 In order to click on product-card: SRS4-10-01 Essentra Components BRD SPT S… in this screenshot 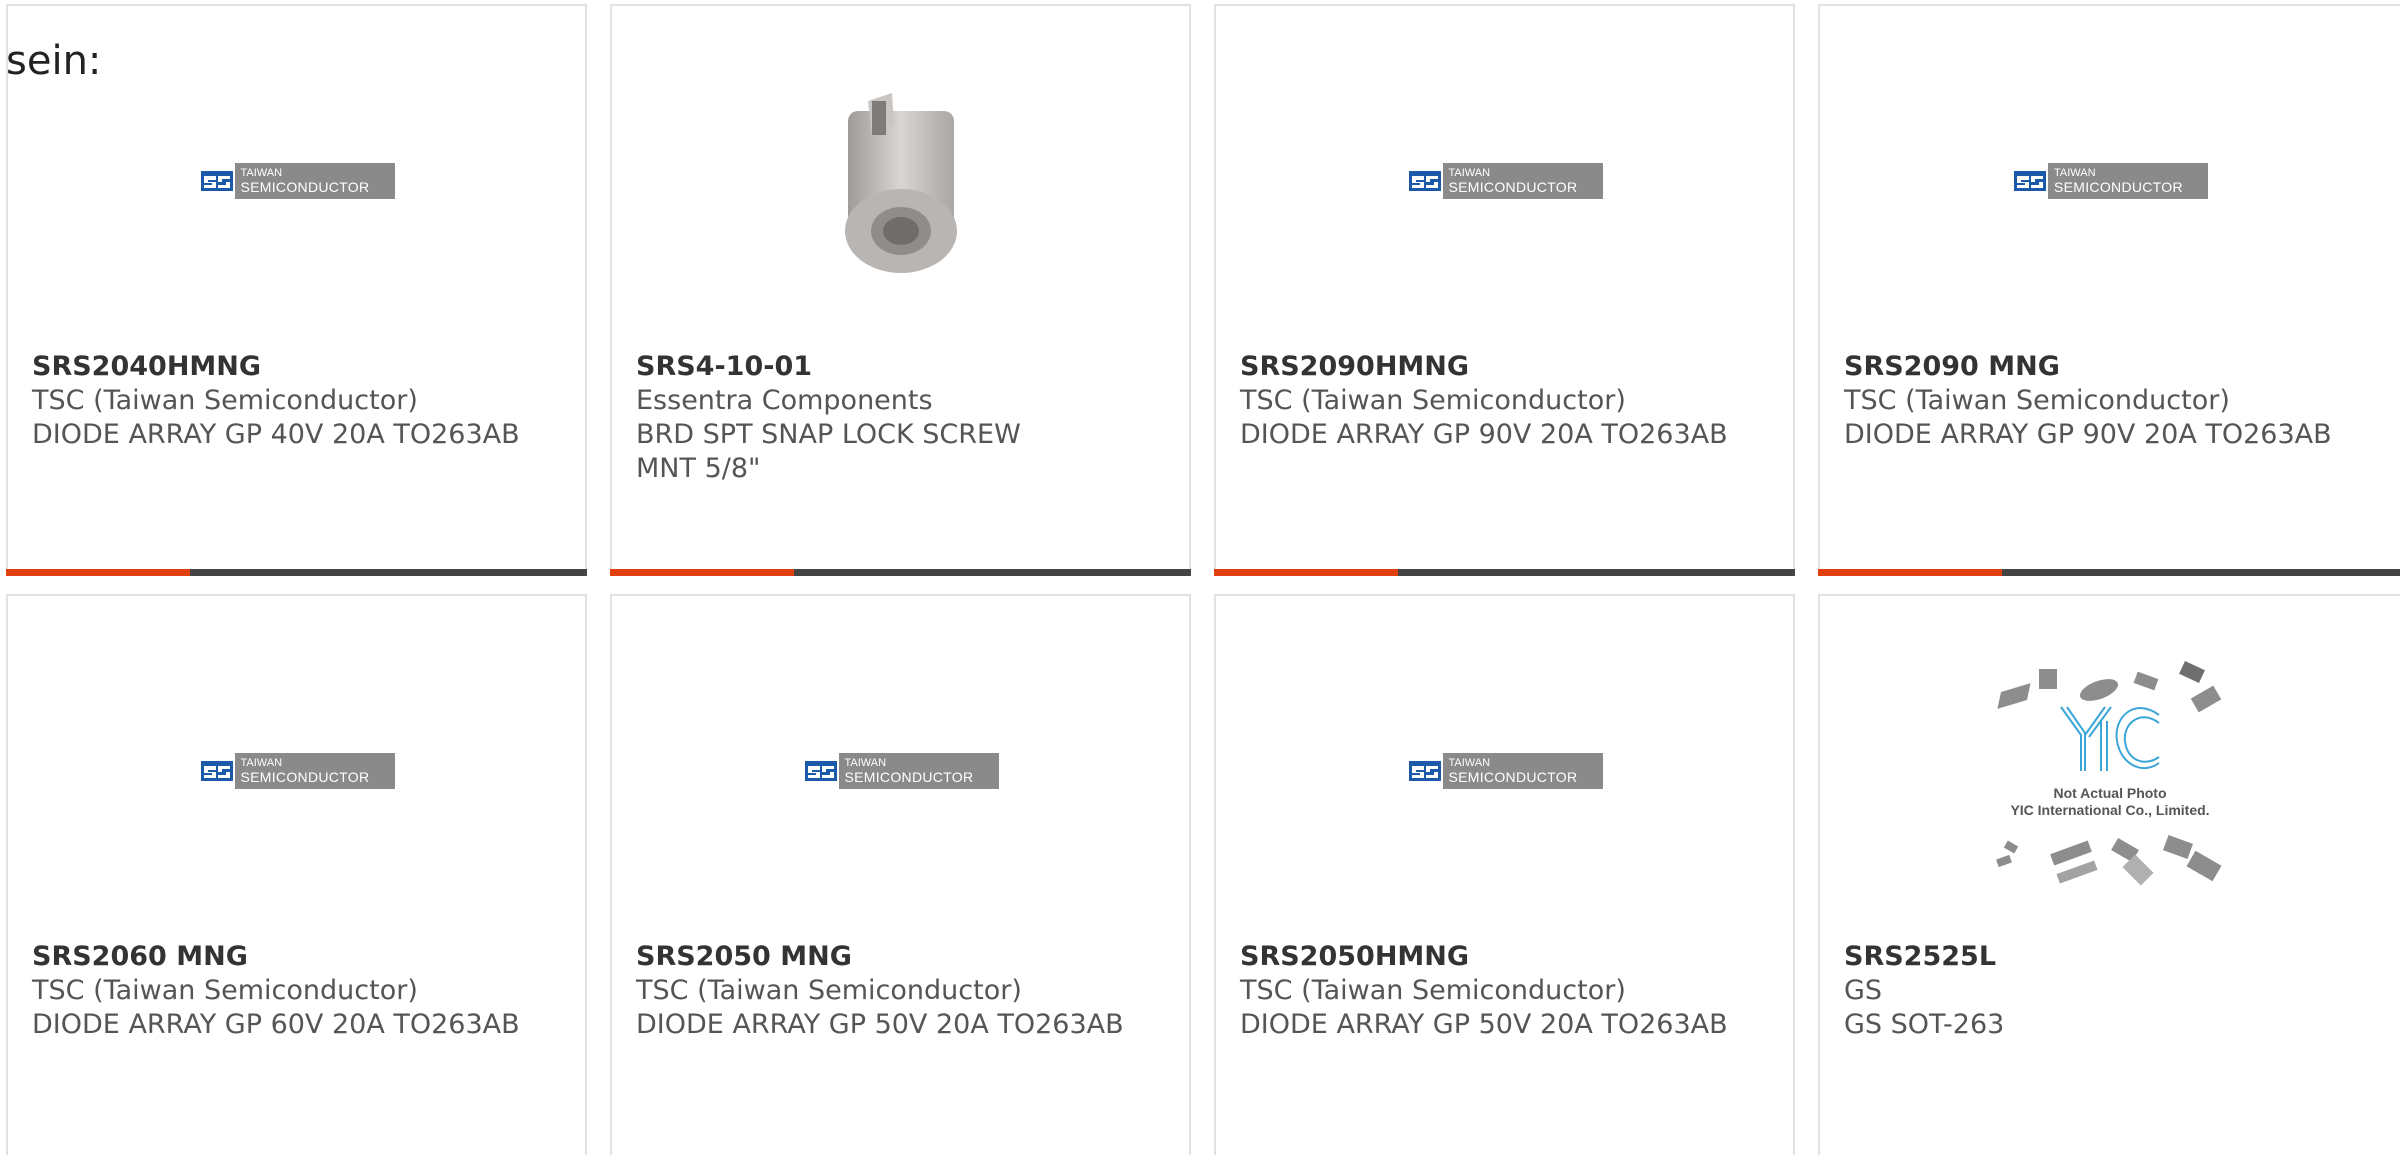, I will do `click(900, 290)`.